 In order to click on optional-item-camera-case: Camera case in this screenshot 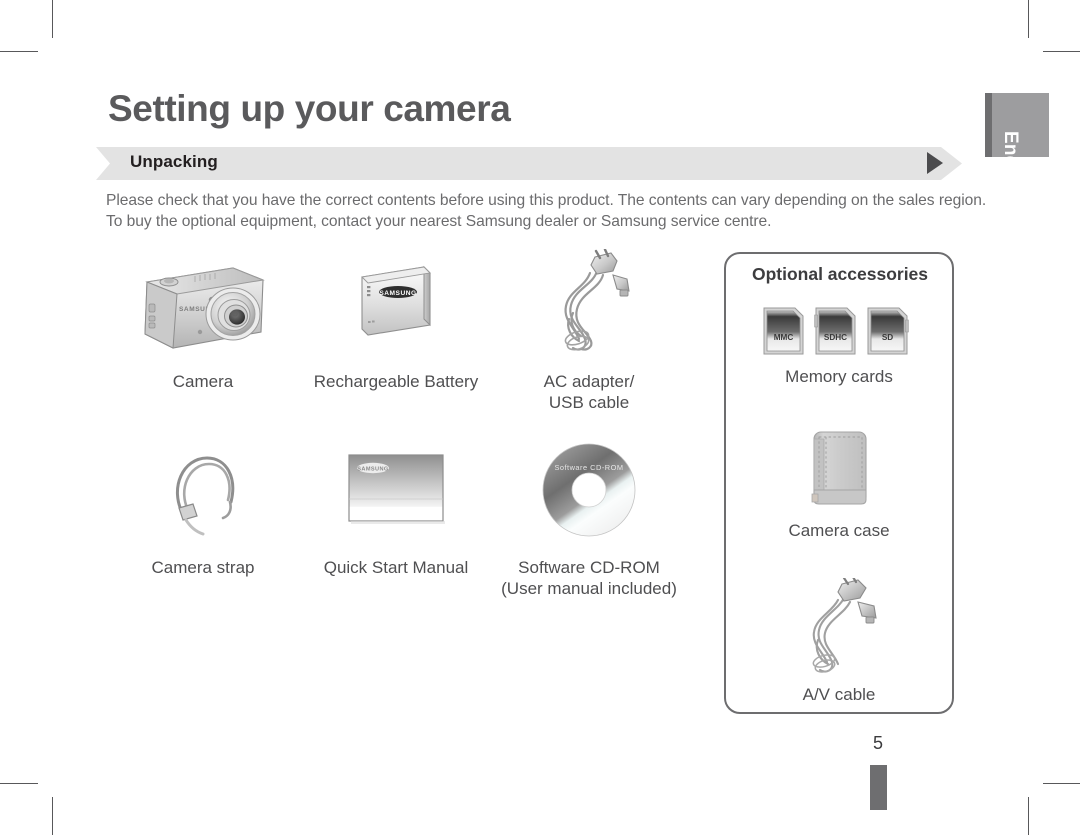, I will do `click(839, 484)`.